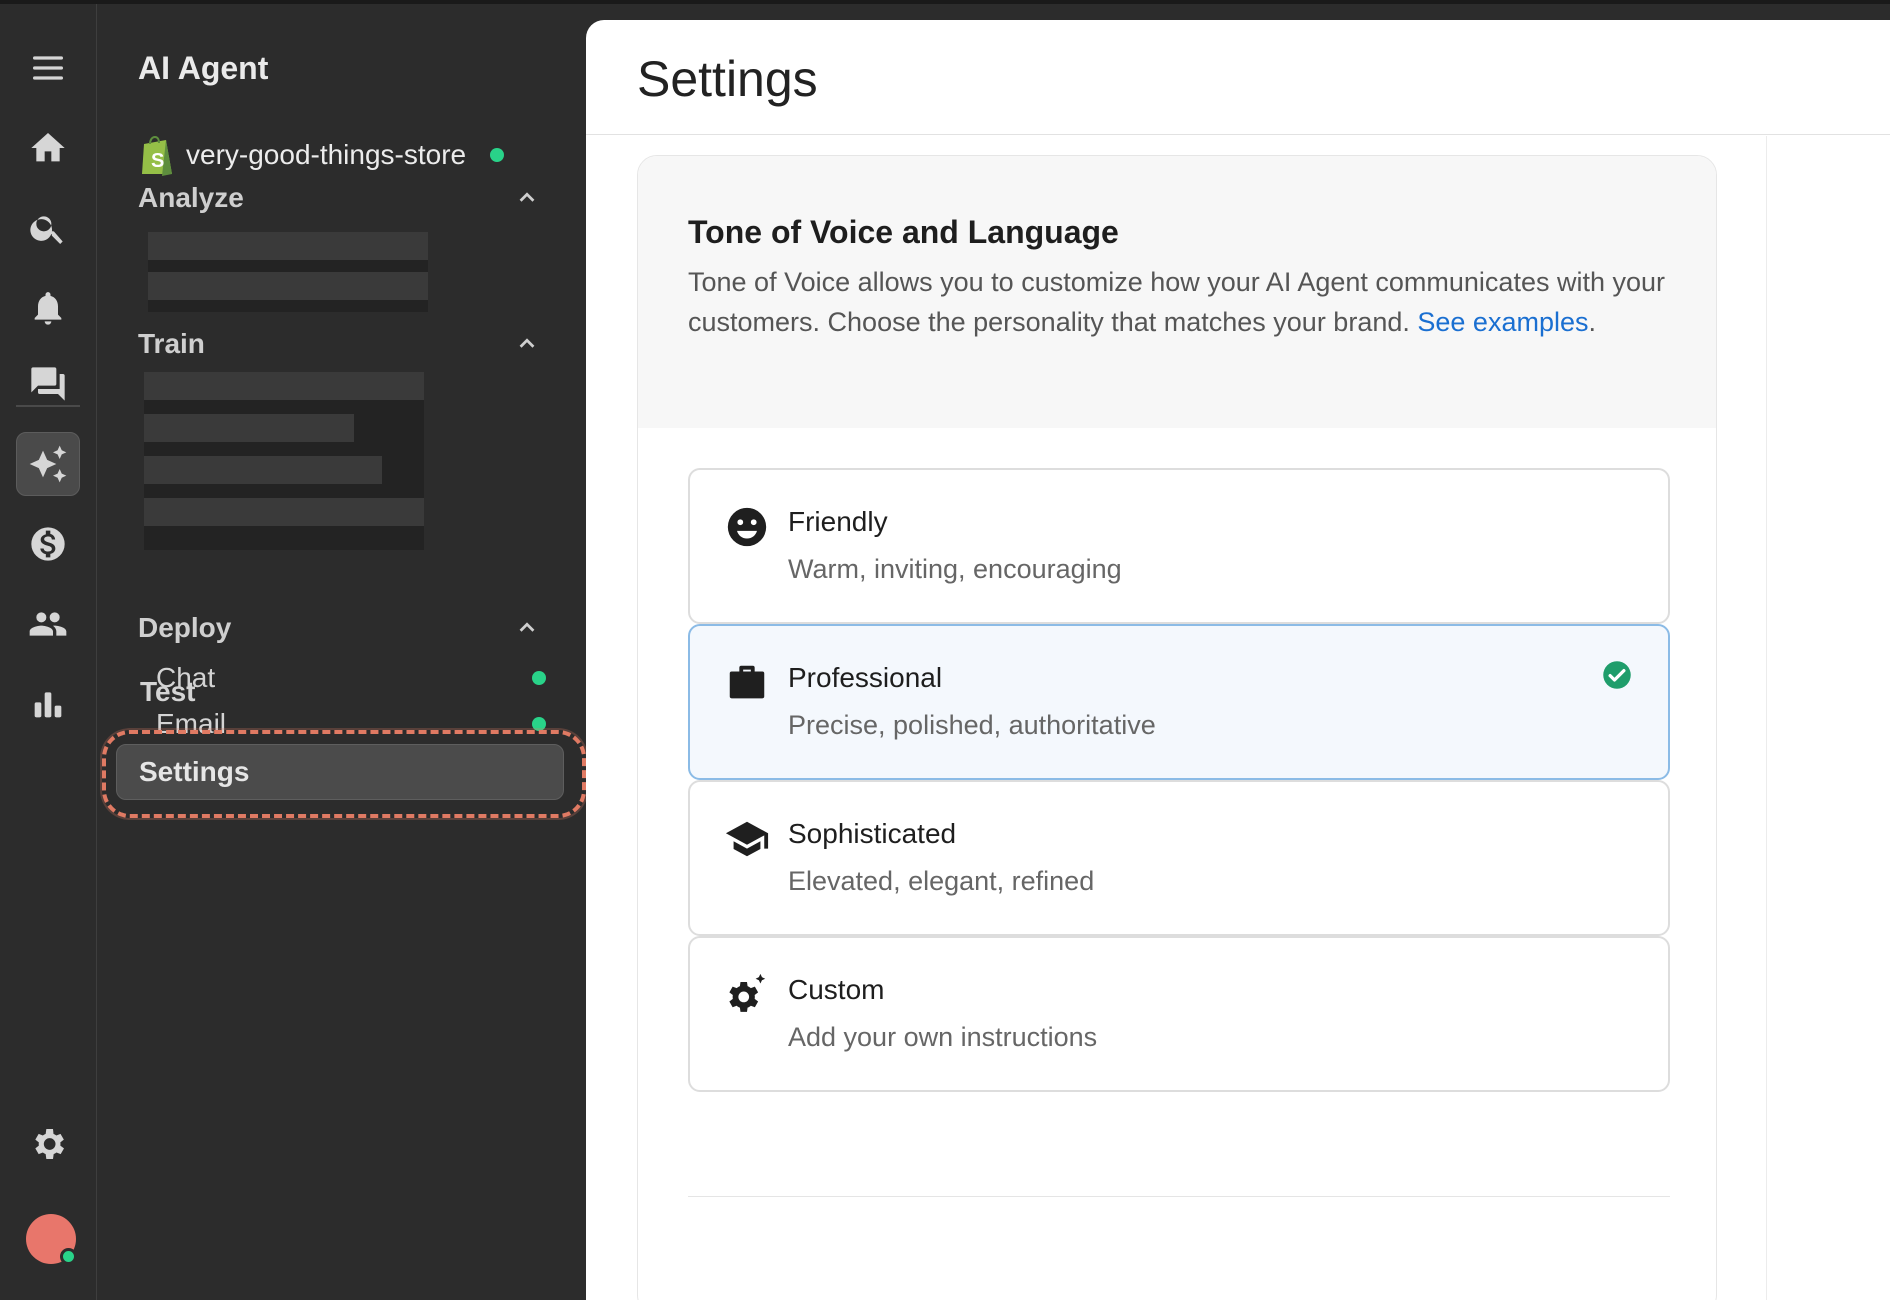 This screenshot has height=1300, width=1890. I want to click on chat-bubbles-icon, so click(48, 384).